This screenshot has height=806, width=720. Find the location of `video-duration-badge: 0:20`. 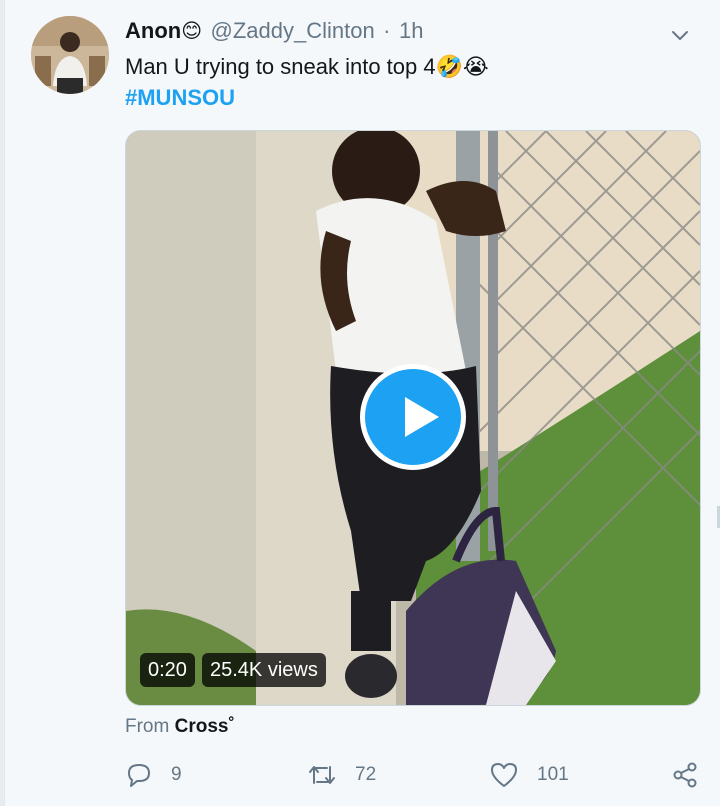

video-duration-badge: 0:20 is located at coordinates (167, 670).